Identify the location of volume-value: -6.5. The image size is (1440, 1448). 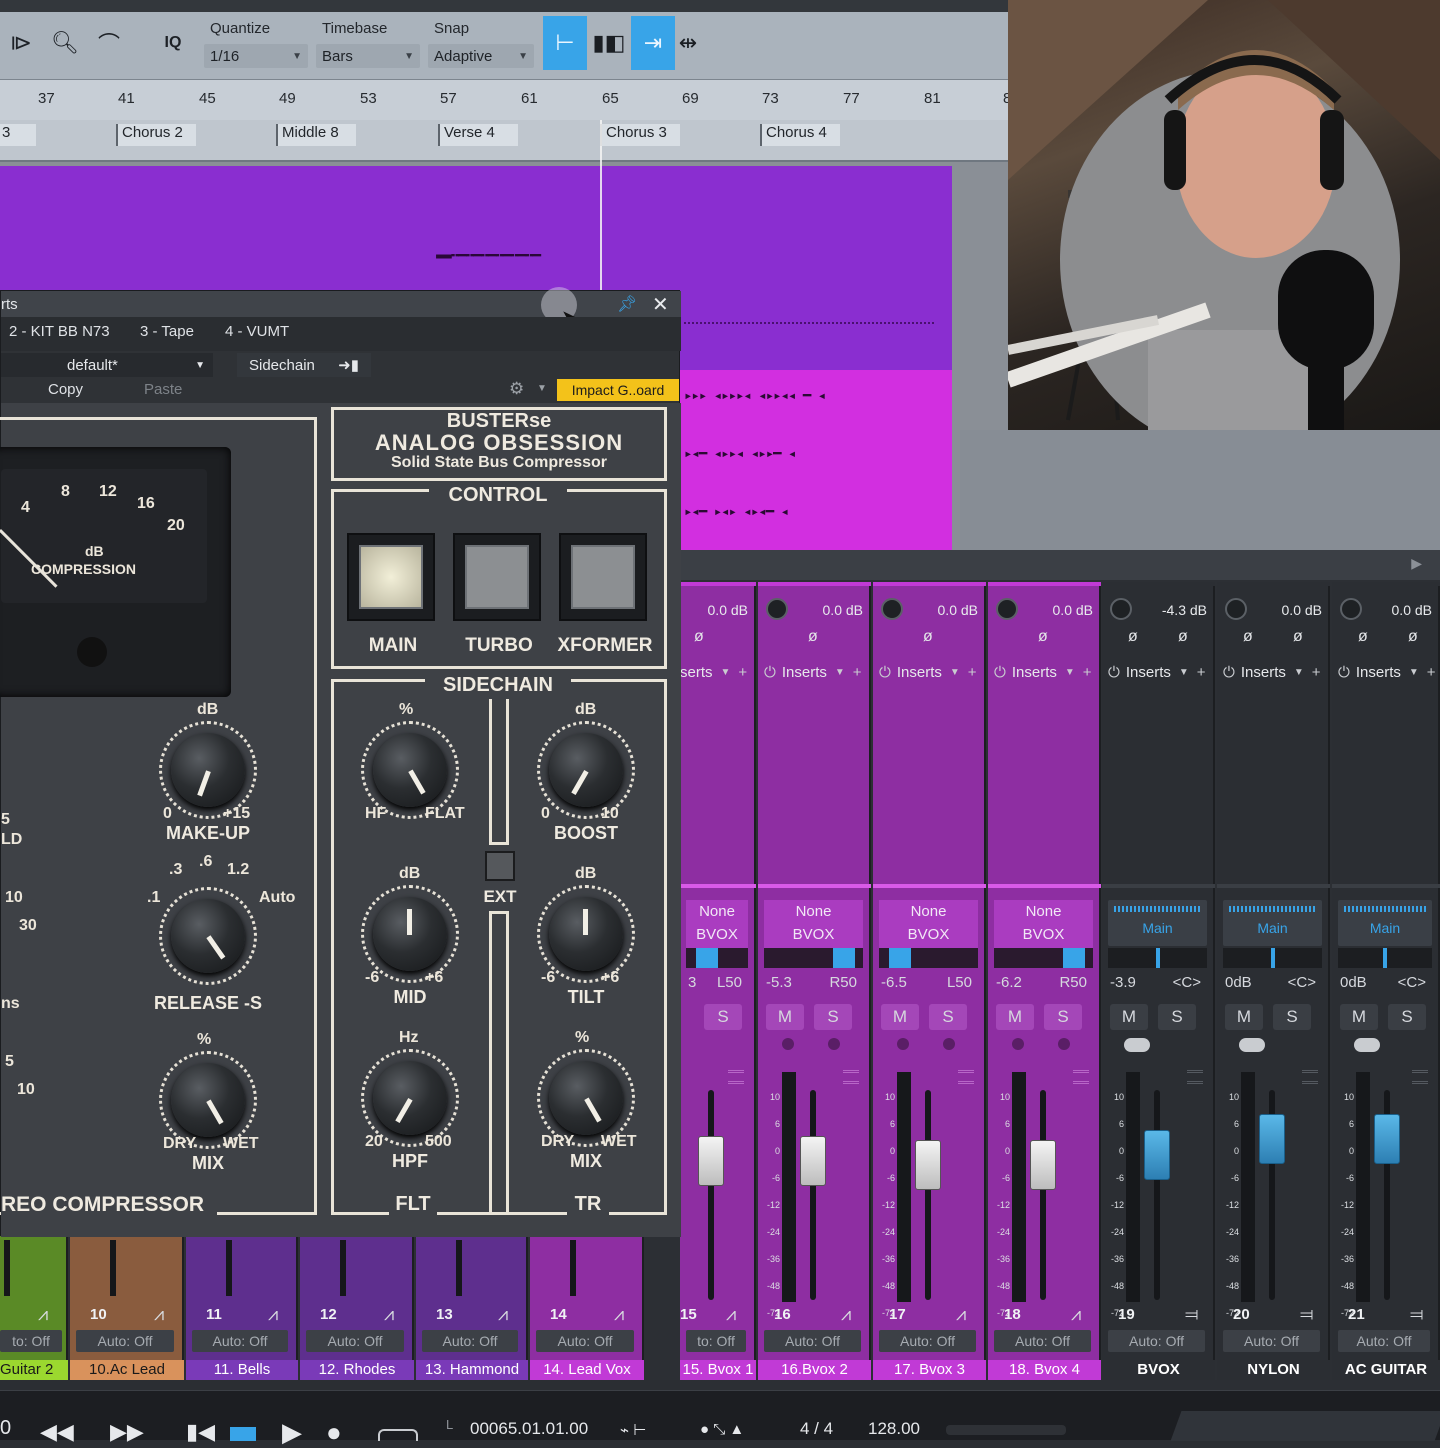
(894, 985).